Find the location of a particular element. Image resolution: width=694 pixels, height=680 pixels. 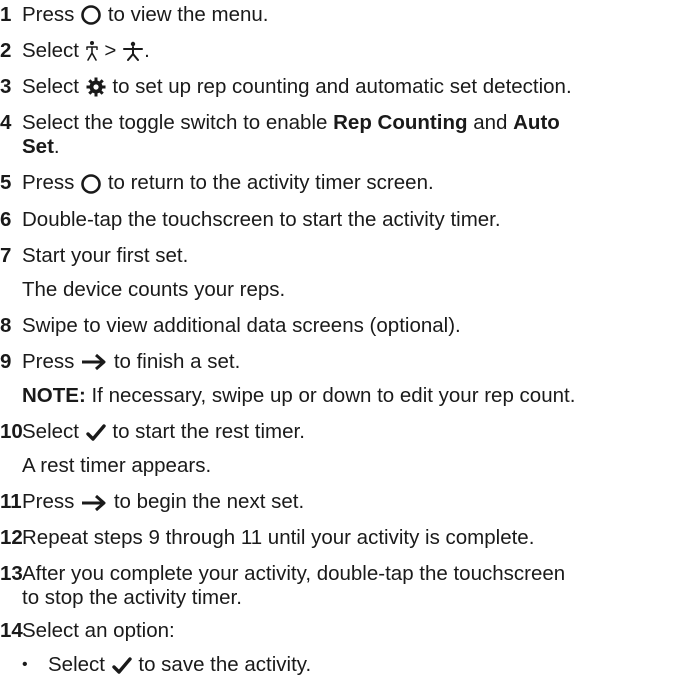

step-text: to start the rest timer. is located at coordinates (208, 432).